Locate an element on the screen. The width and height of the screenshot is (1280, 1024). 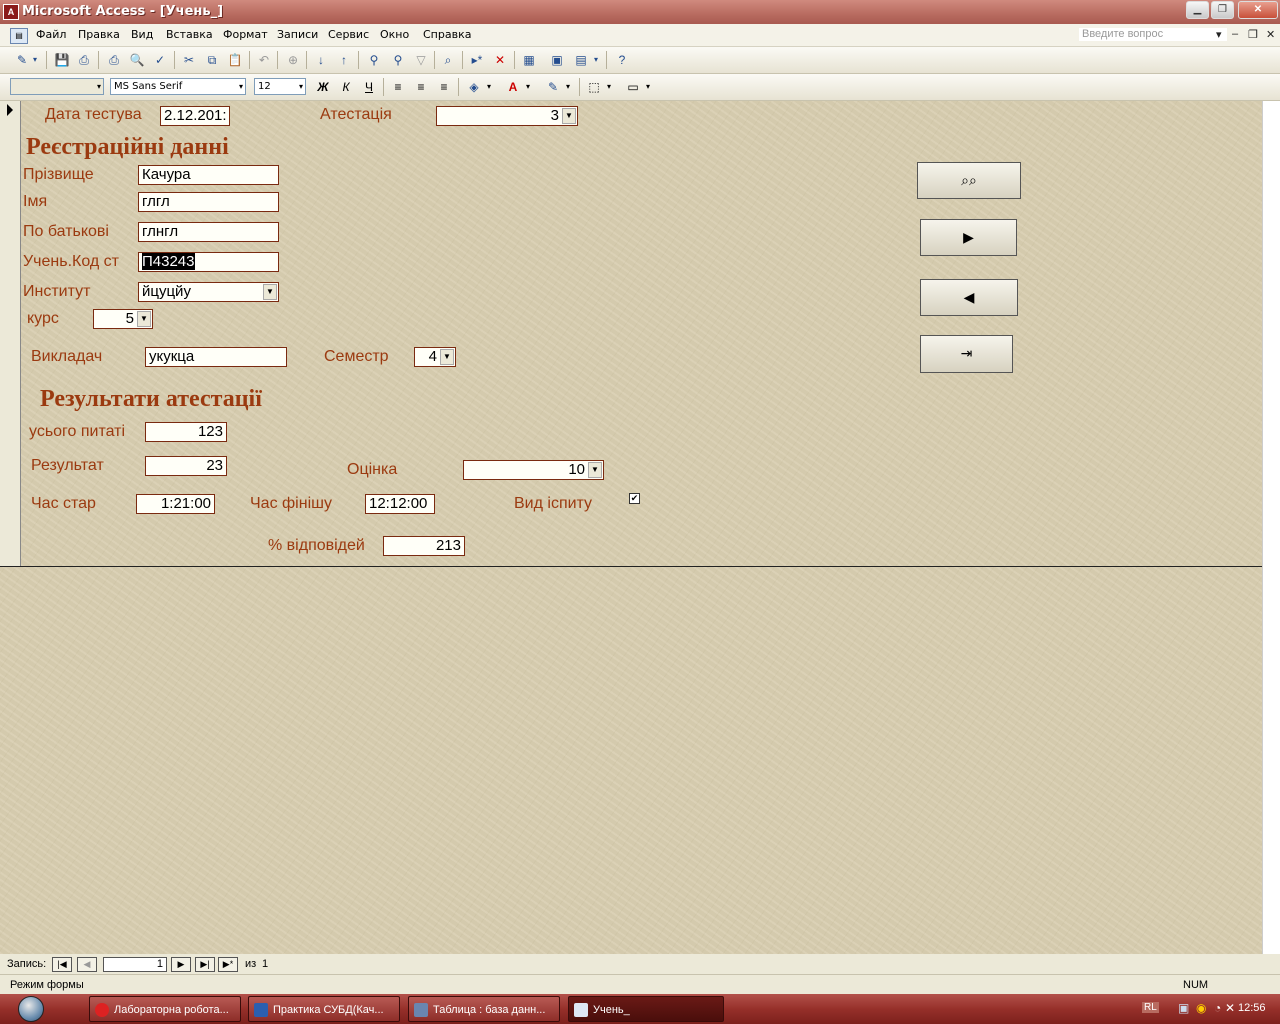
bold-button: Ж is located at coordinates (323, 87).